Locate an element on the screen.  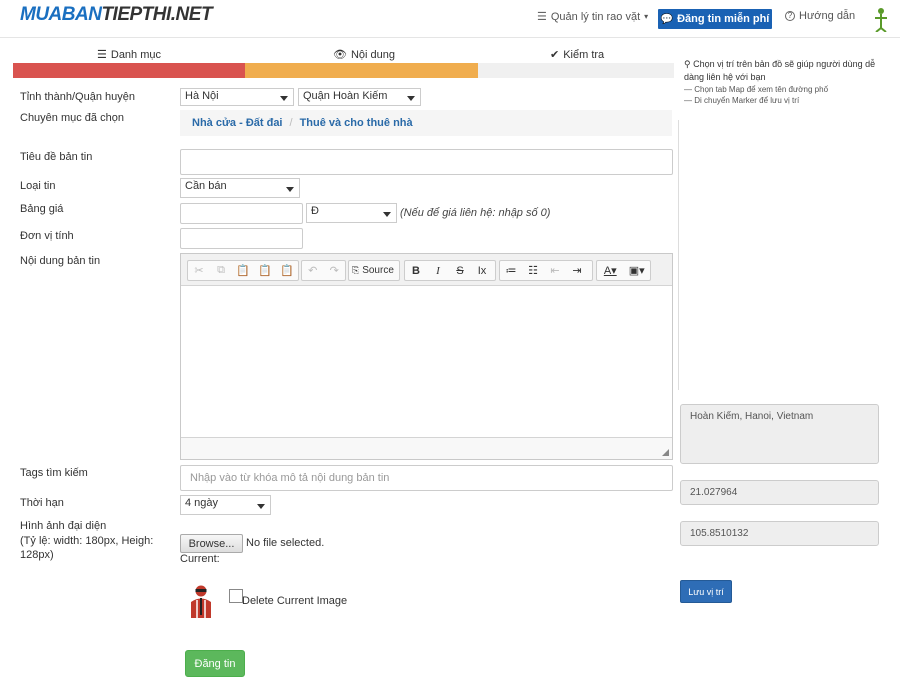
list-group: ≔ ☷ ⇤ ⇥ is located at coordinates (546, 270).